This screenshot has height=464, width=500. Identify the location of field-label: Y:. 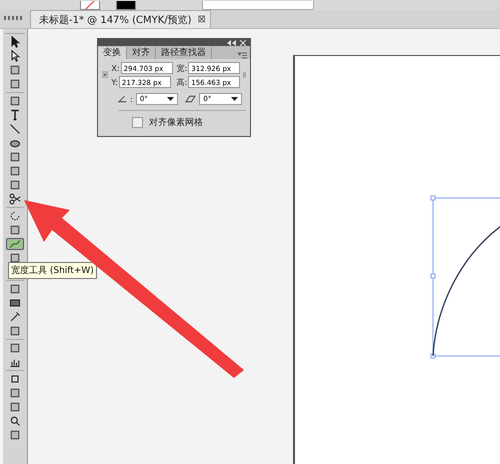
(114, 82).